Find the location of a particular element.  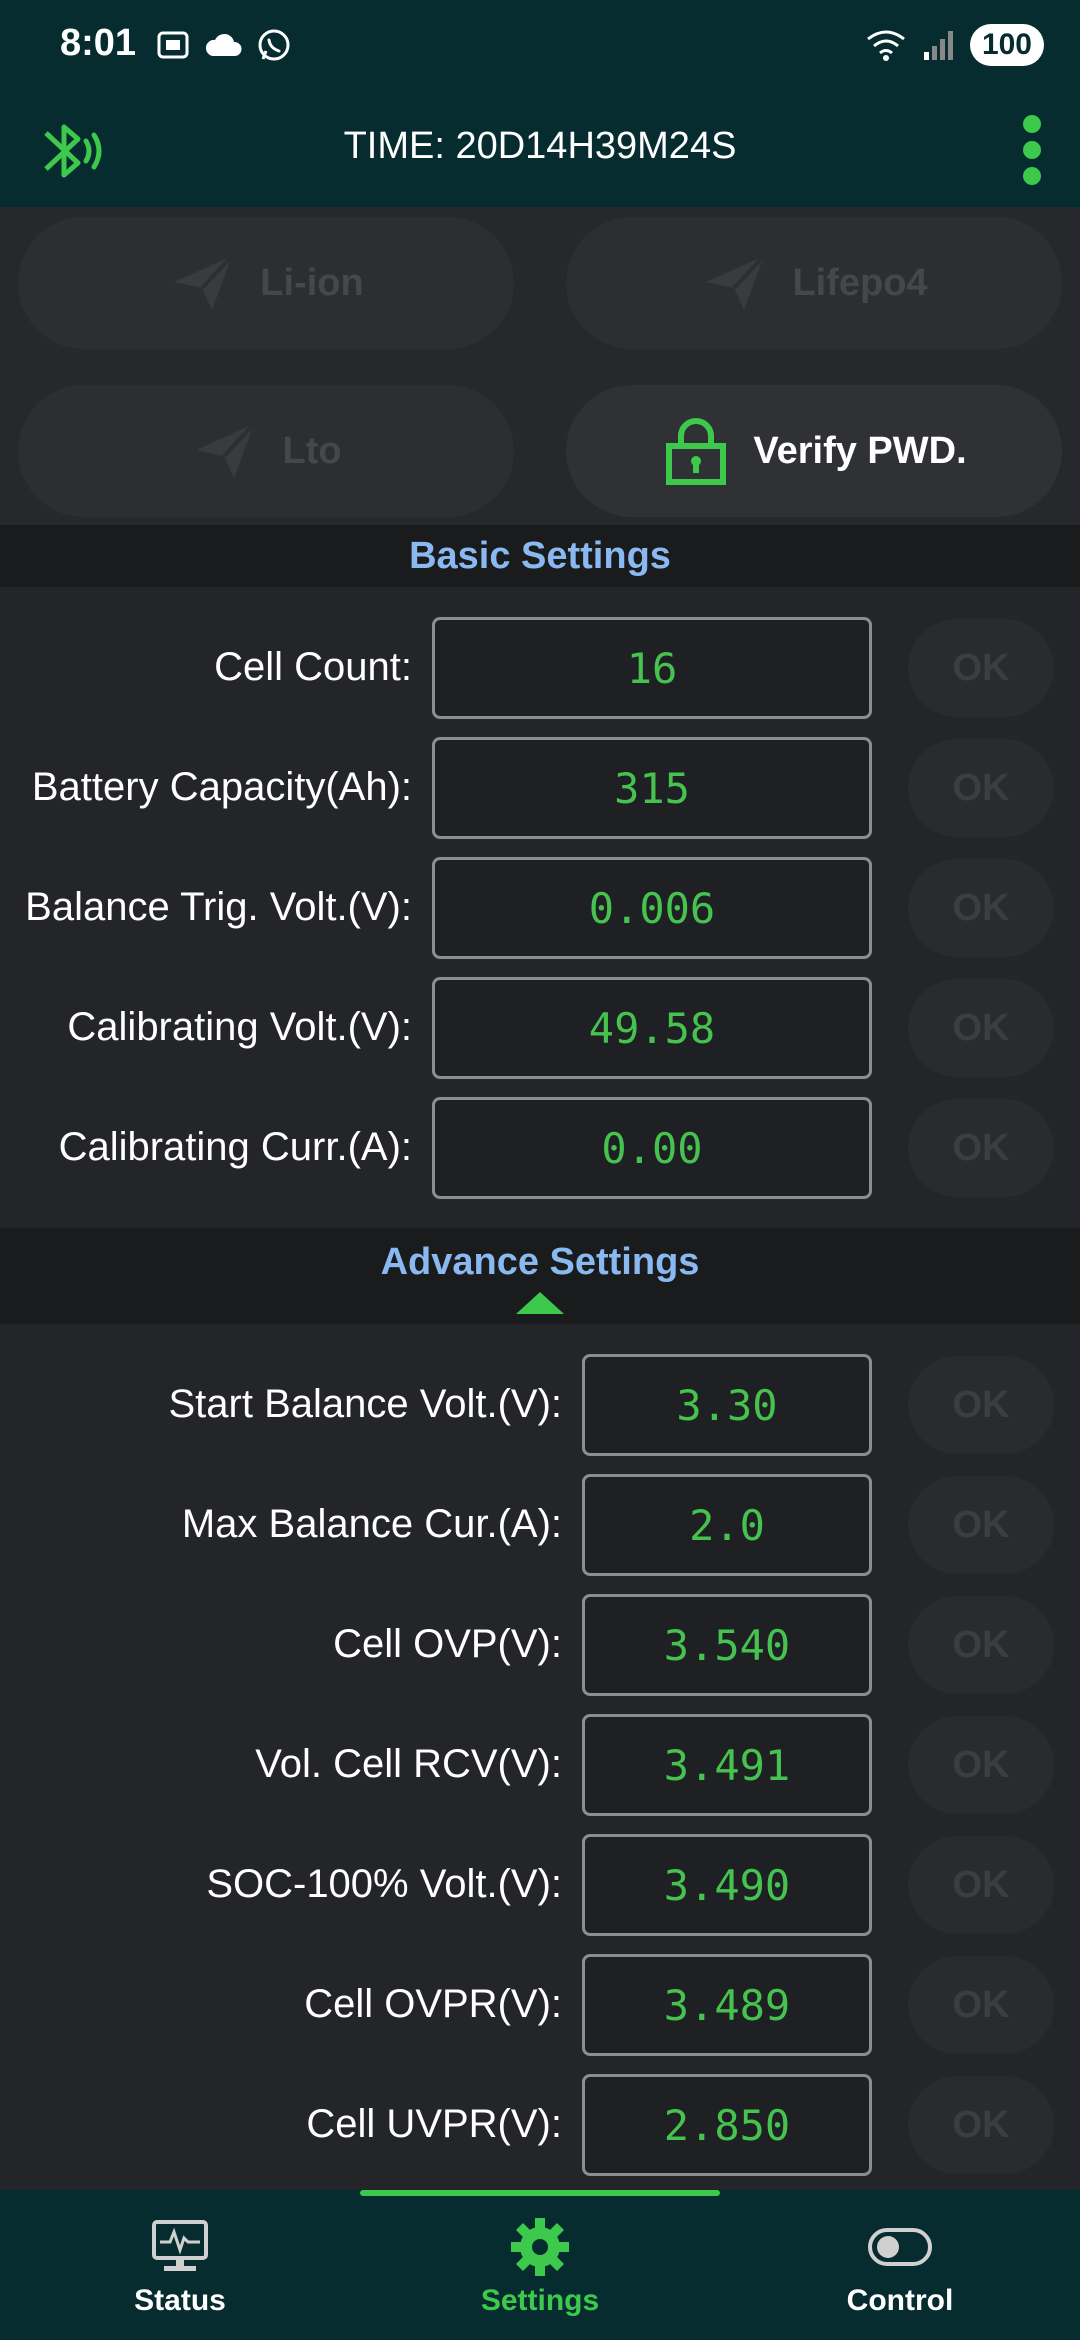

setting-row-cell-uvpr: Cell UVPR(V): 2.850 OK is located at coordinates (540, 2124).